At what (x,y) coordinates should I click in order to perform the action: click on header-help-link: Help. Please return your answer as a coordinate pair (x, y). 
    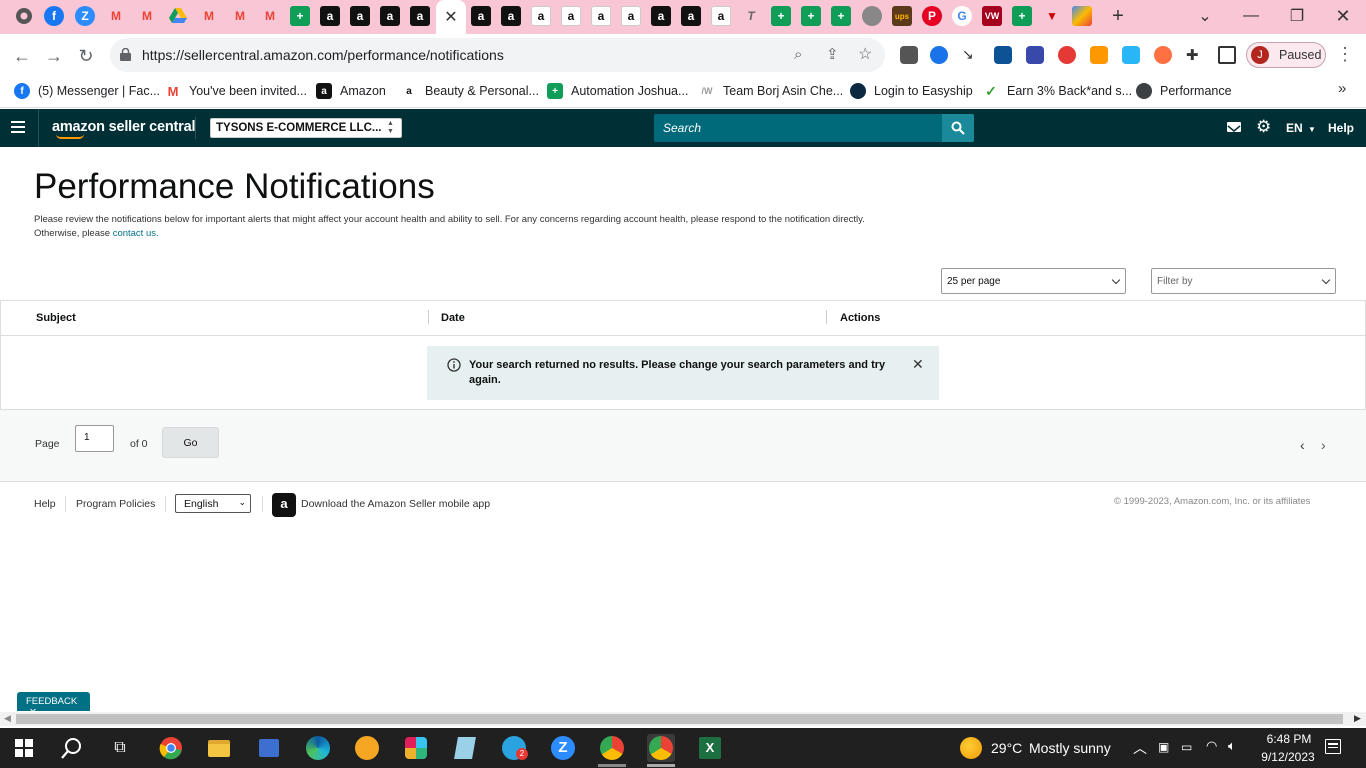
    Looking at the image, I should click on (1341, 128).